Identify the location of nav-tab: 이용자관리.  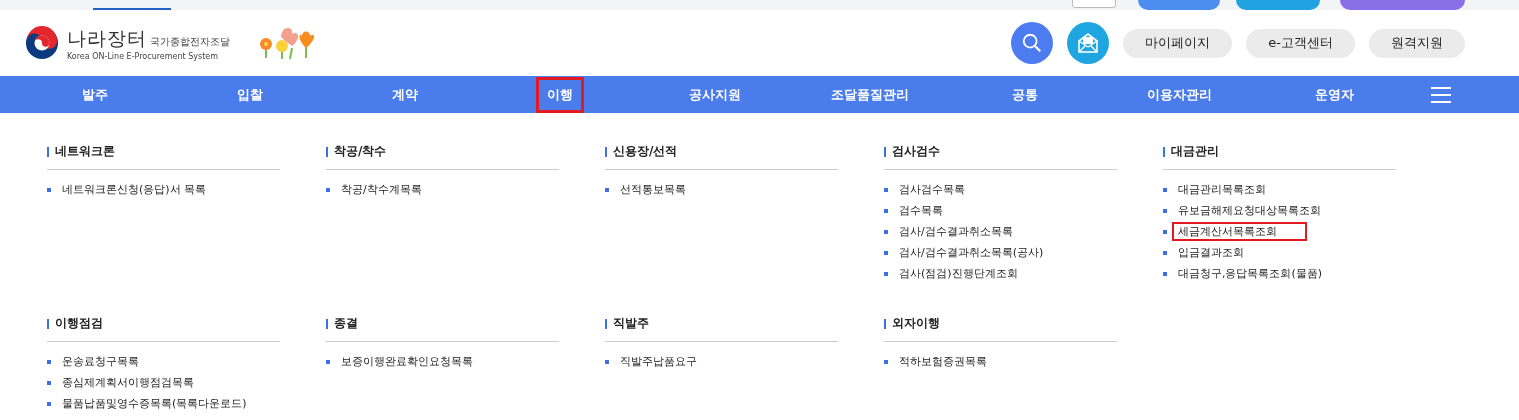
(1179, 94).